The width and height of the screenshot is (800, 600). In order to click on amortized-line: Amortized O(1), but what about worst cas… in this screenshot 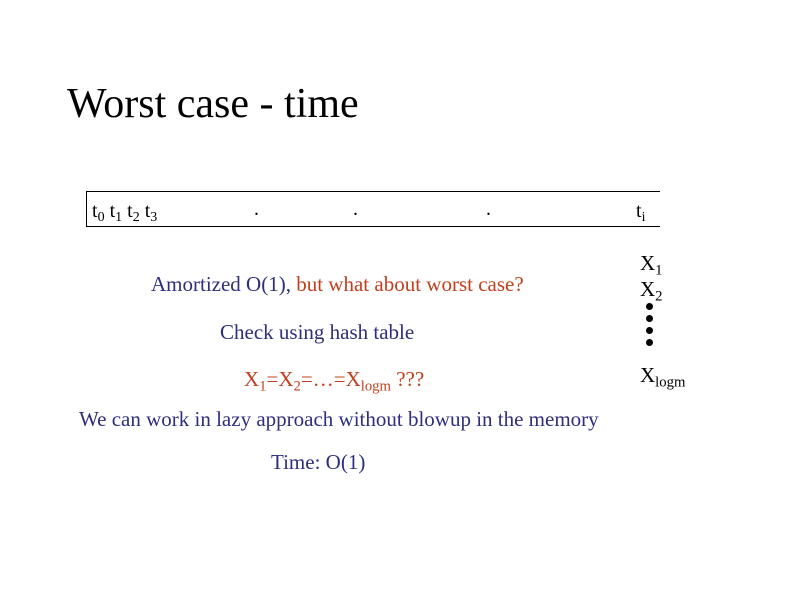, I will do `click(337, 284)`.